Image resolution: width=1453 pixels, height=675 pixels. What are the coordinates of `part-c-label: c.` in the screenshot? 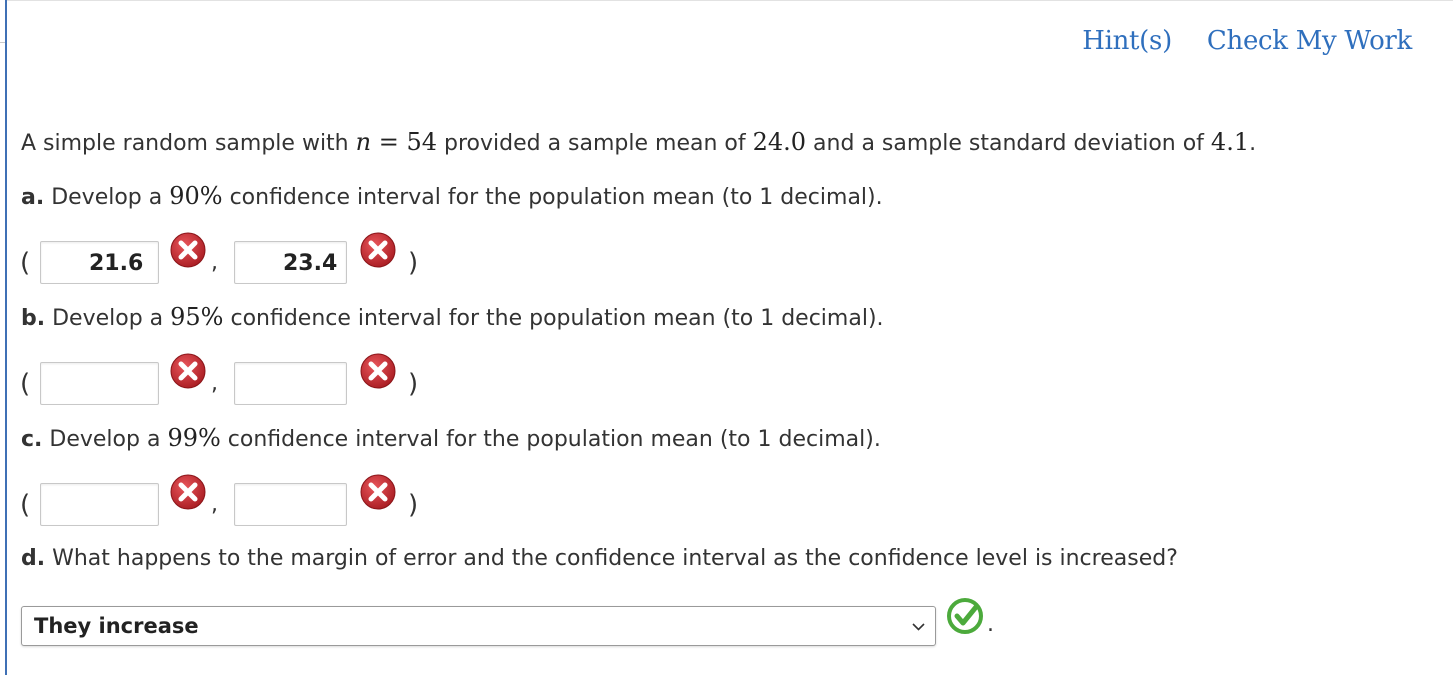 It's located at (32, 439).